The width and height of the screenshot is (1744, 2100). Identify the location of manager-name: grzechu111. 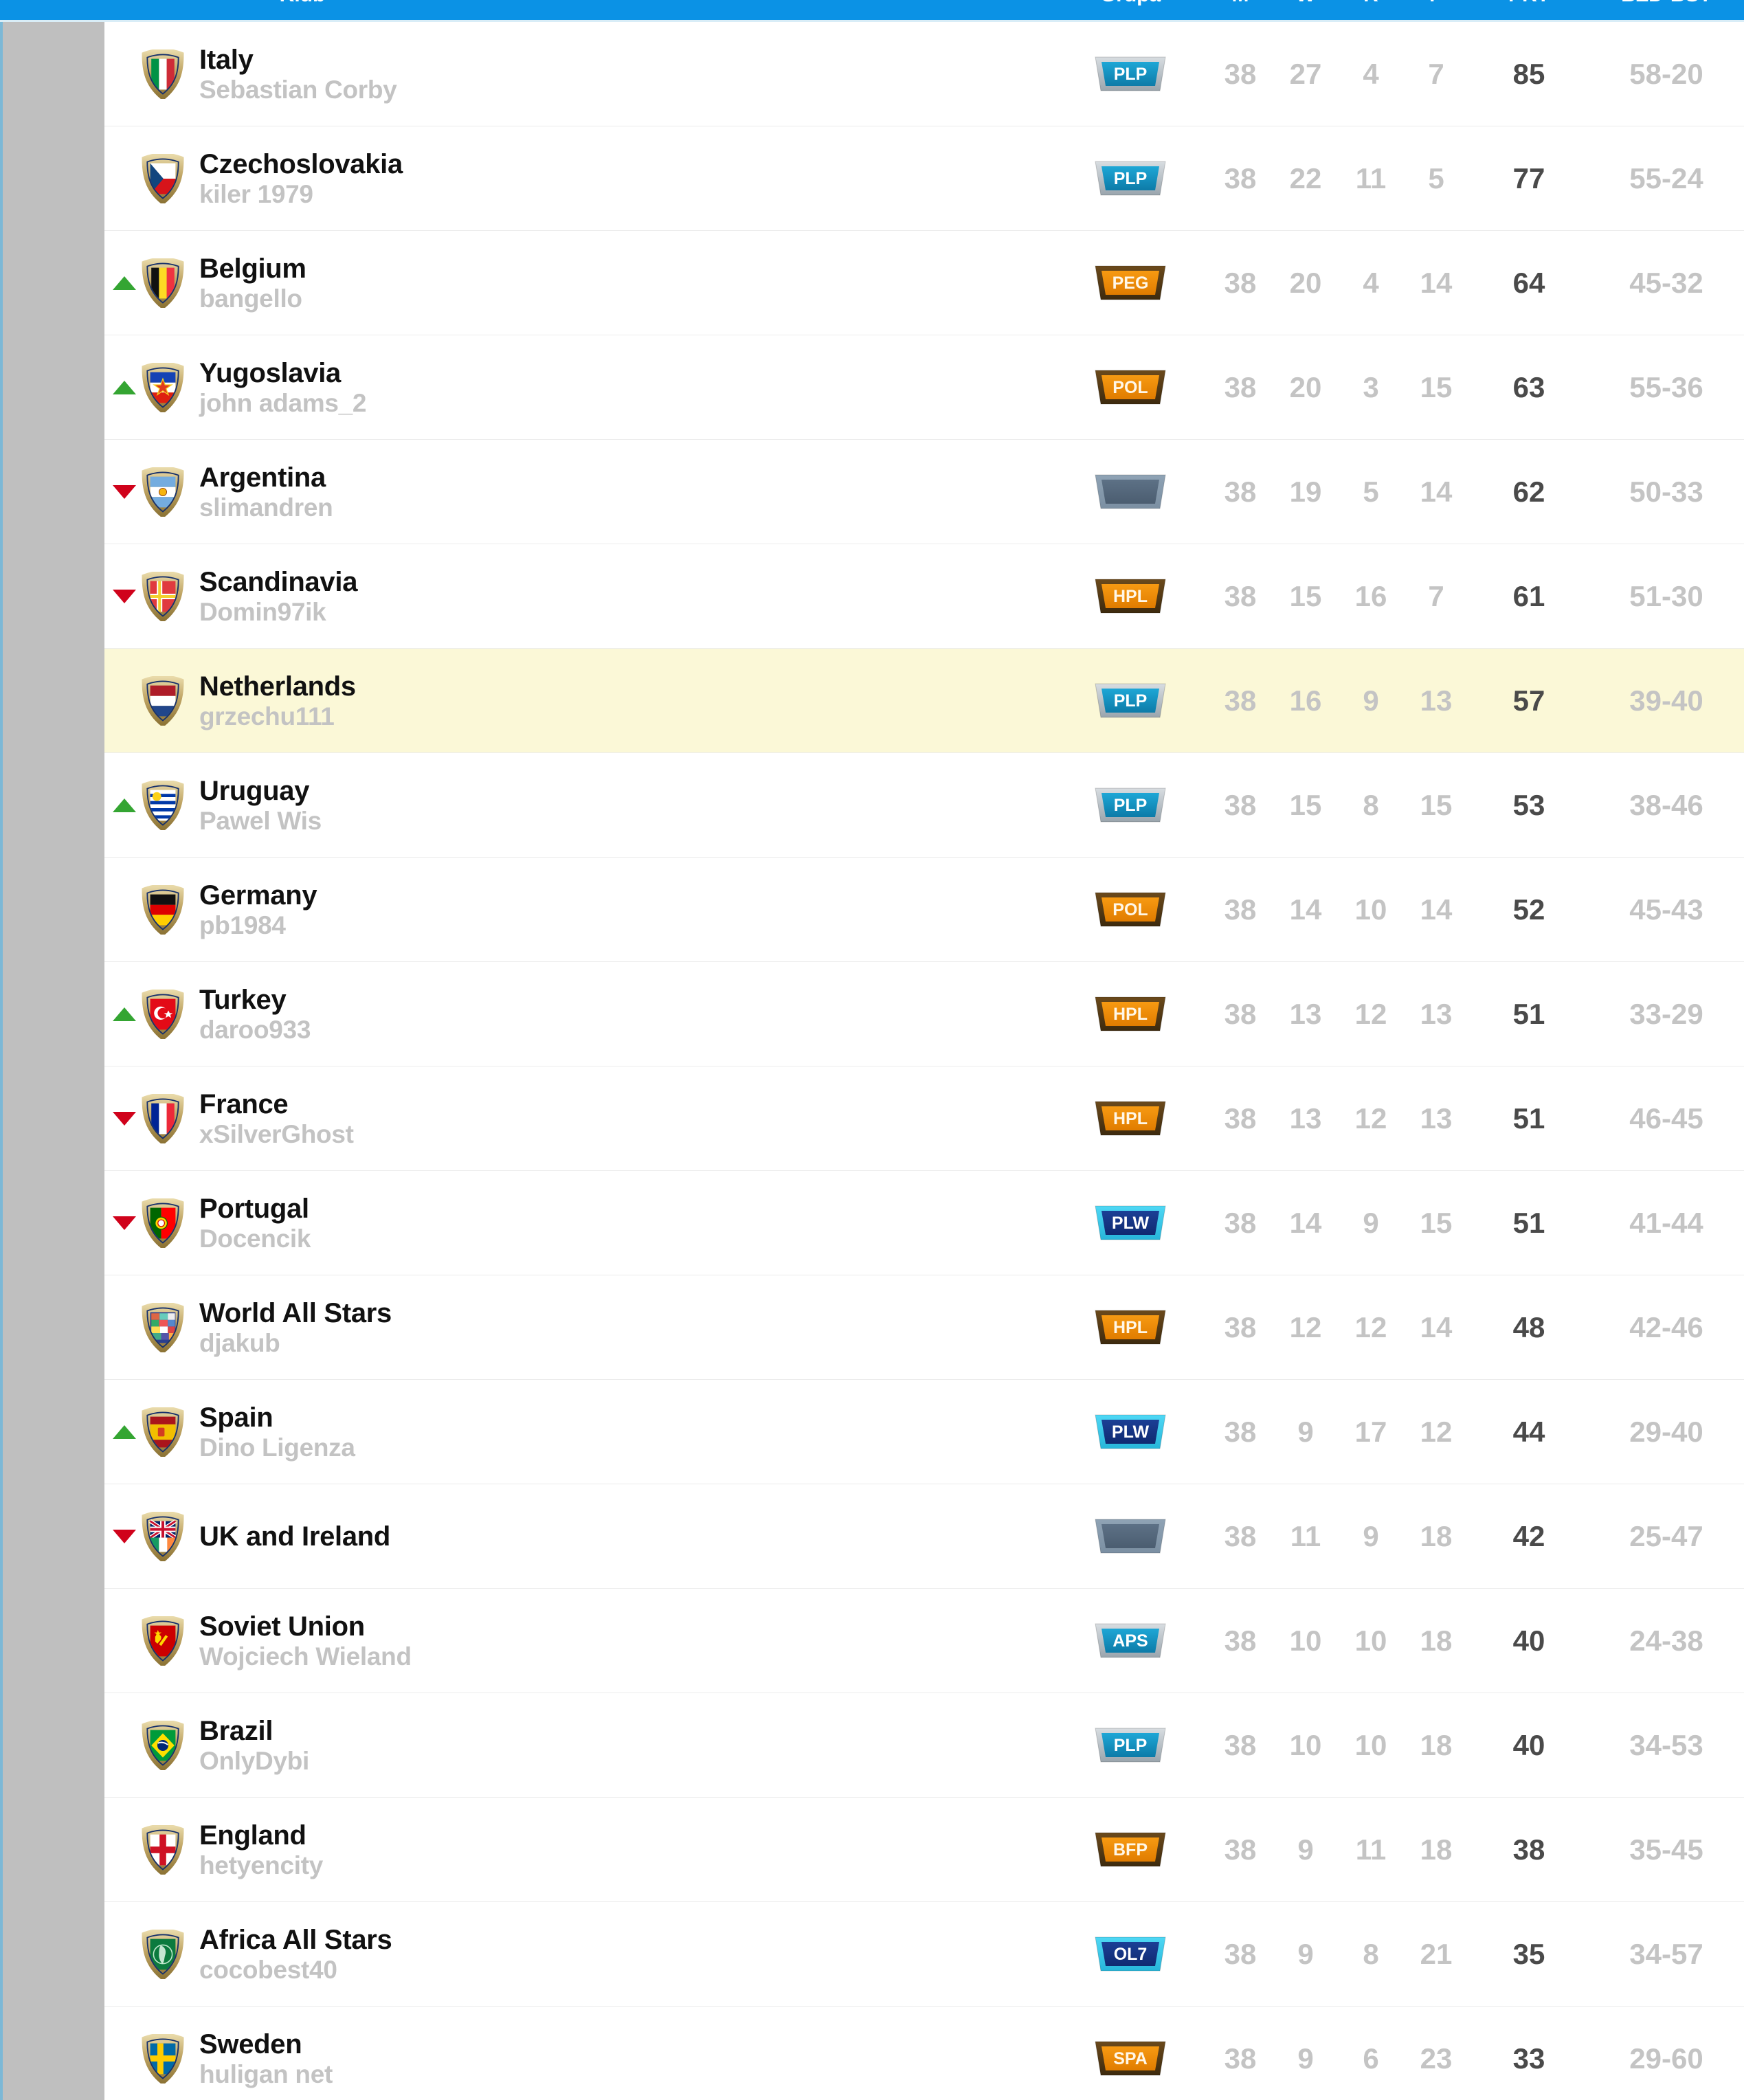
(594, 716).